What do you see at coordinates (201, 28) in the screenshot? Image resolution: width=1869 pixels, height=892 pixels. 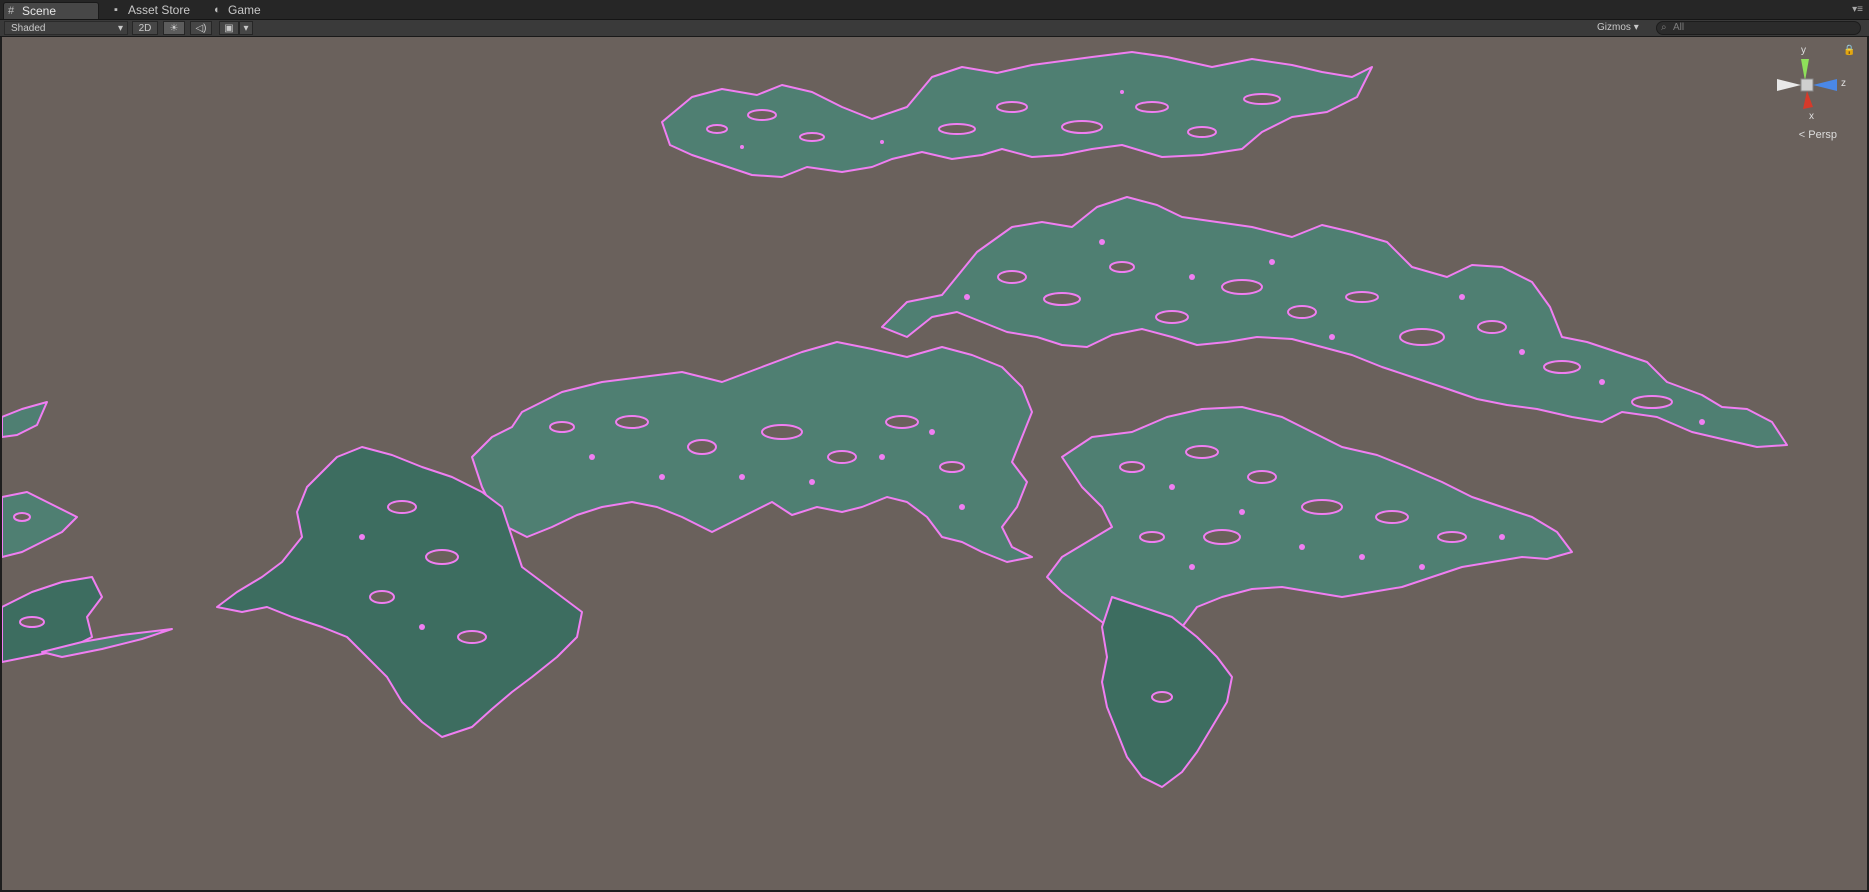 I see `audio-toggle-icon: ◁)` at bounding box center [201, 28].